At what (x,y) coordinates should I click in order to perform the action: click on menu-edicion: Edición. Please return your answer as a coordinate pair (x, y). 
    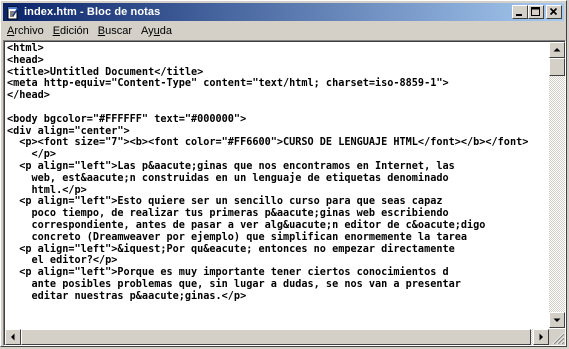
    Looking at the image, I should click on (71, 31).